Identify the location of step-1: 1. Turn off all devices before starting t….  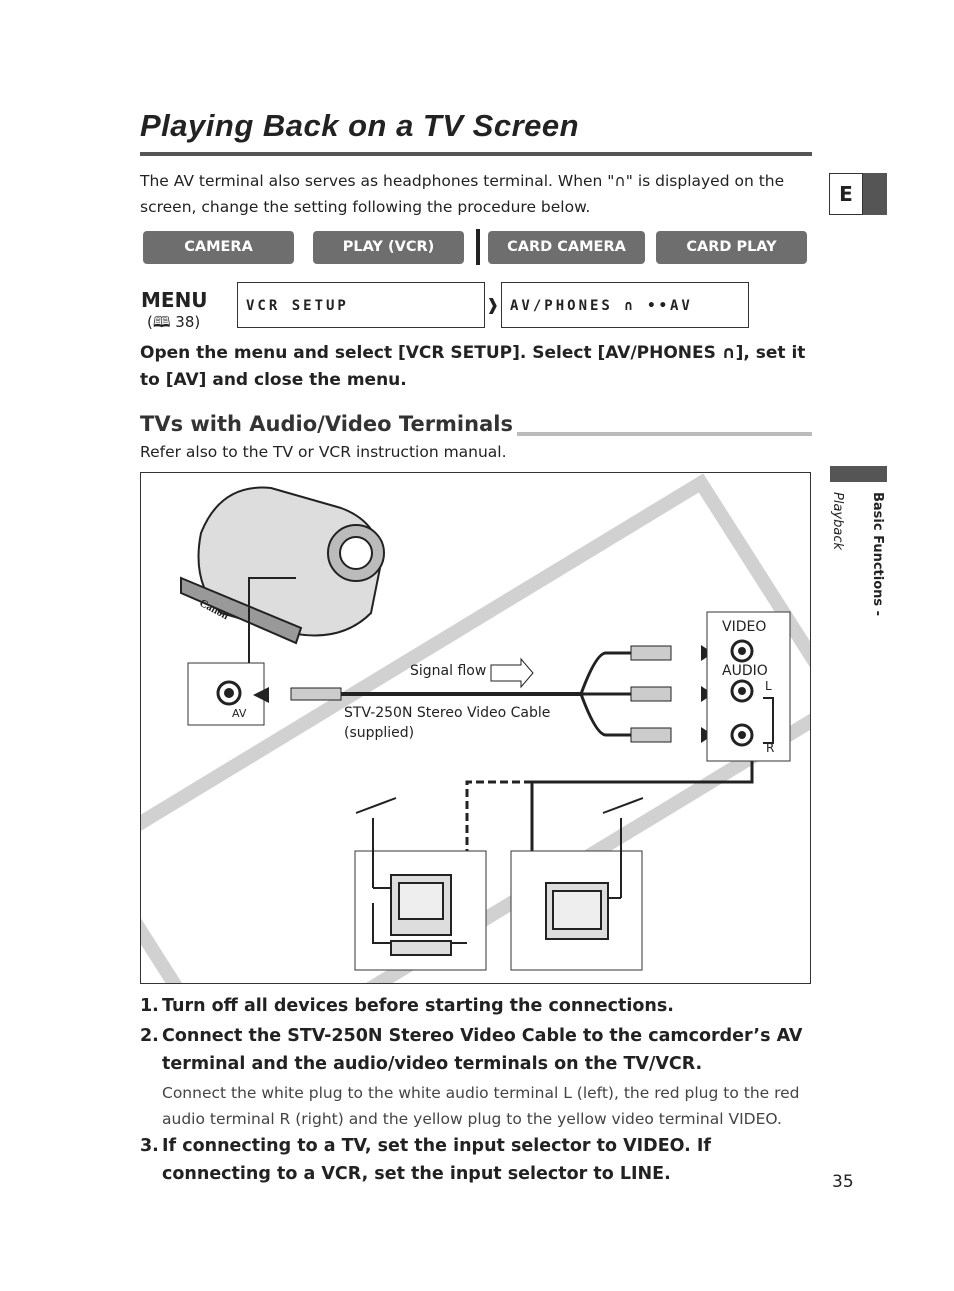
(476, 1006).